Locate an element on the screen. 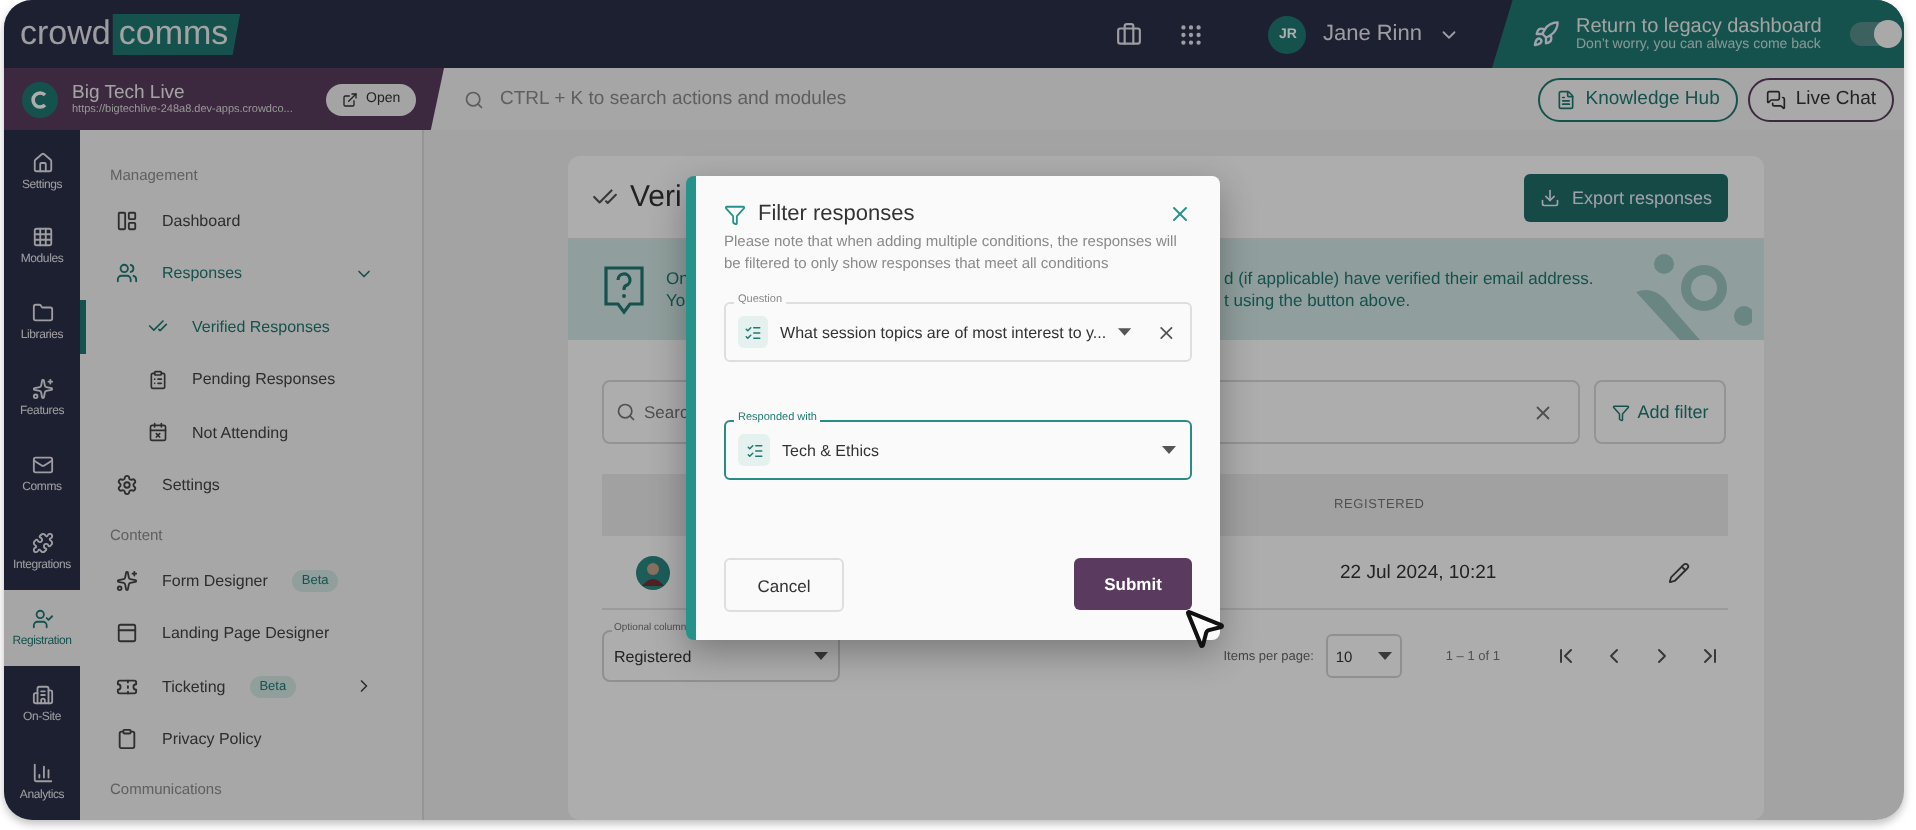 The image size is (1916, 830). home-icon is located at coordinates (42, 163).